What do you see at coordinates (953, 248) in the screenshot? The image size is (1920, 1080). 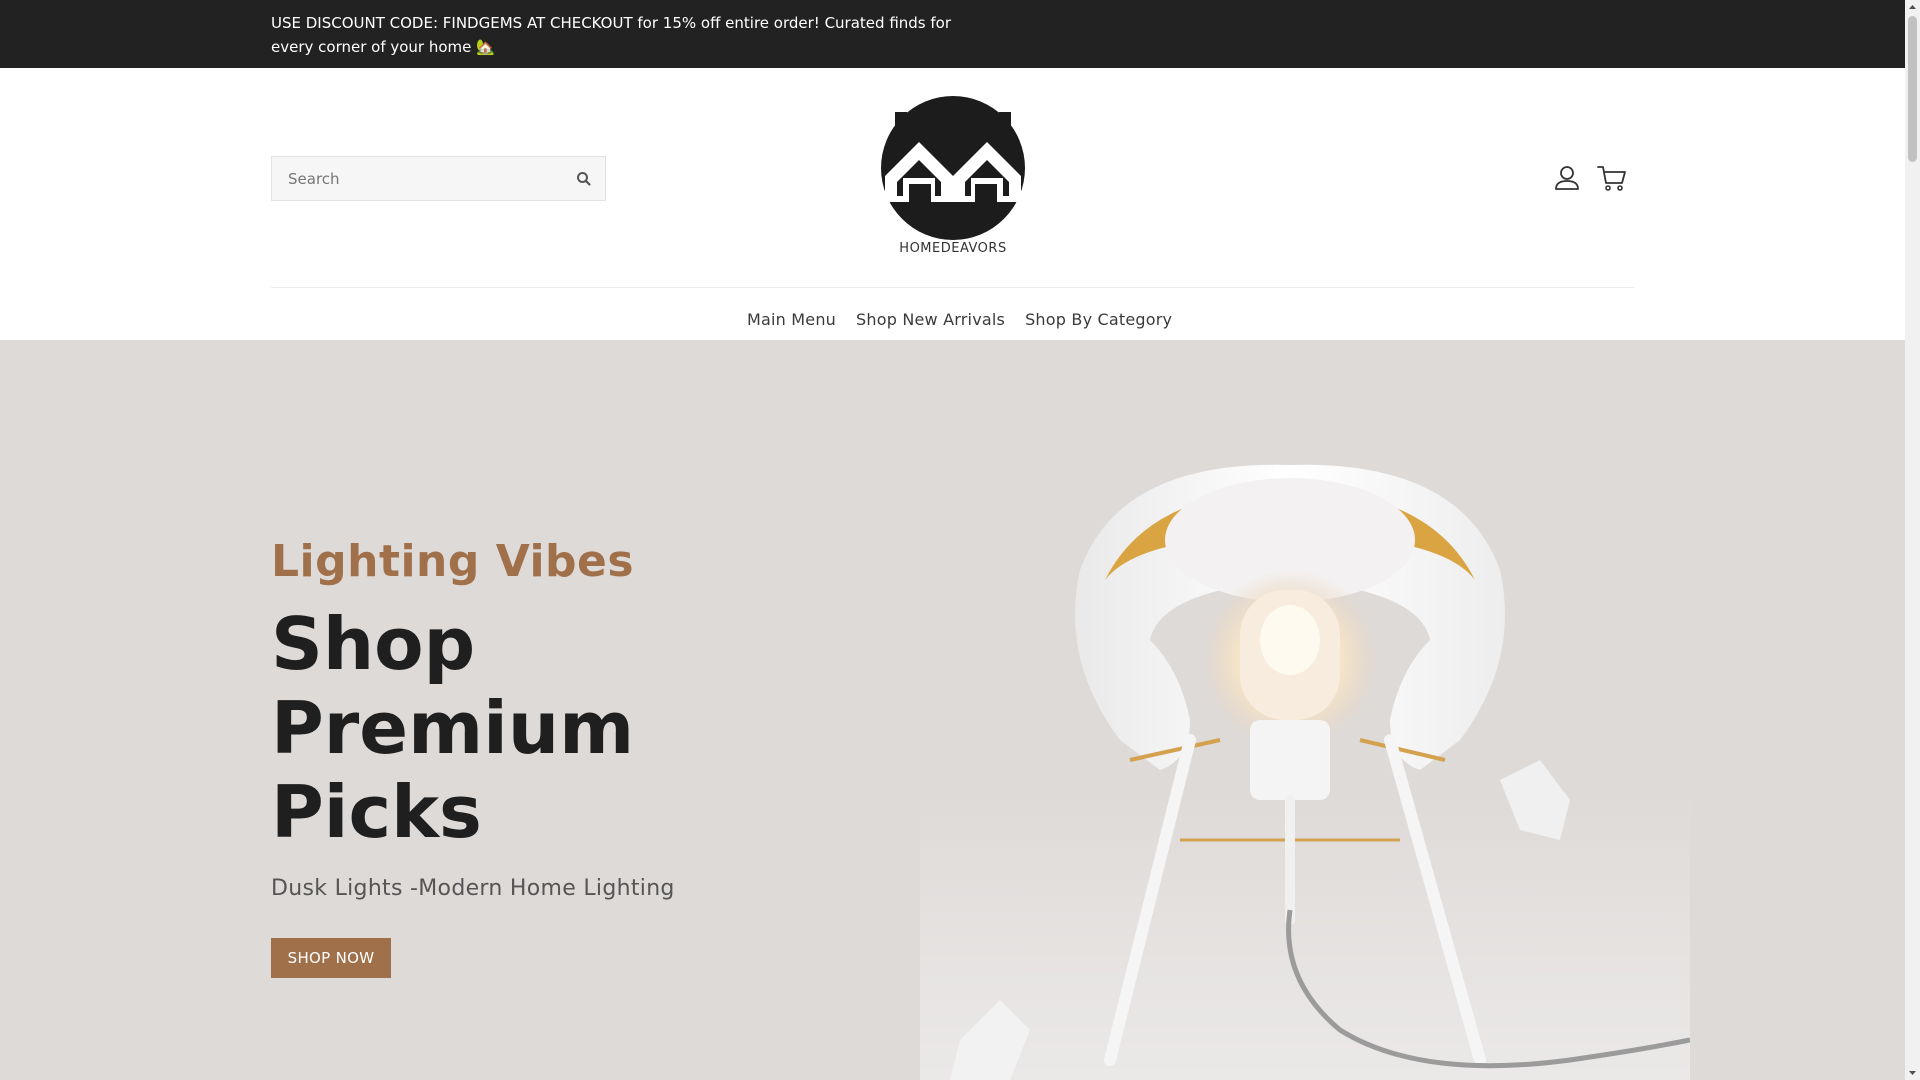 I see `logo-text: HOMEDEAVORS` at bounding box center [953, 248].